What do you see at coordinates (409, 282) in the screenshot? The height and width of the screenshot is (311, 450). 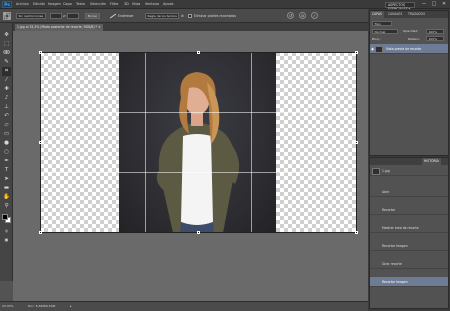 I see `history-entry-current: Recortar imagen` at bounding box center [409, 282].